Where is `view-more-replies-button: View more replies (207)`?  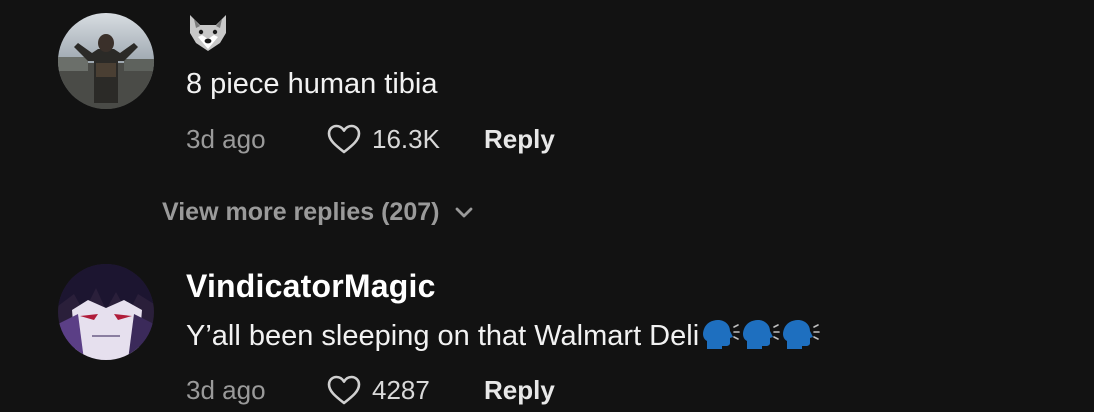
view-more-replies-button: View more replies (207) is located at coordinates (318, 212).